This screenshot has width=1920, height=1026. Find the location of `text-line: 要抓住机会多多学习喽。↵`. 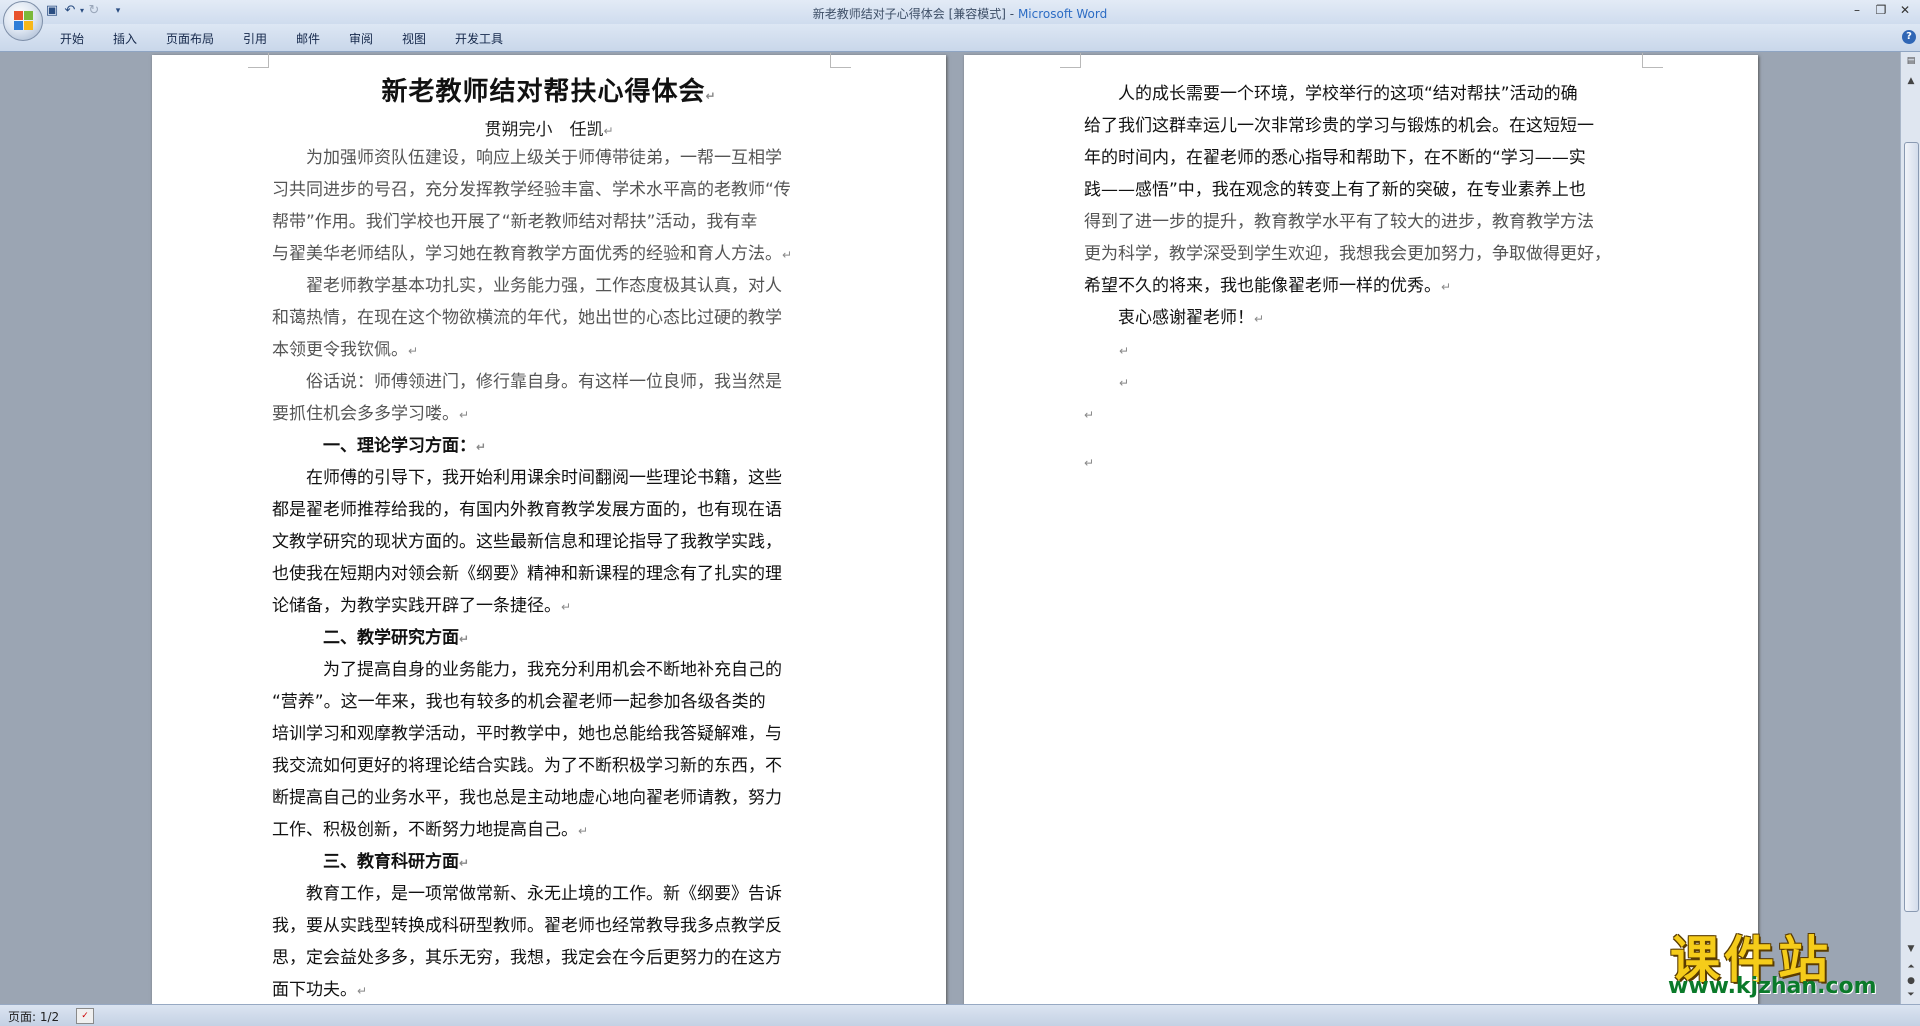

text-line: 要抓住机会多多学习喽。↵ is located at coordinates (371, 414).